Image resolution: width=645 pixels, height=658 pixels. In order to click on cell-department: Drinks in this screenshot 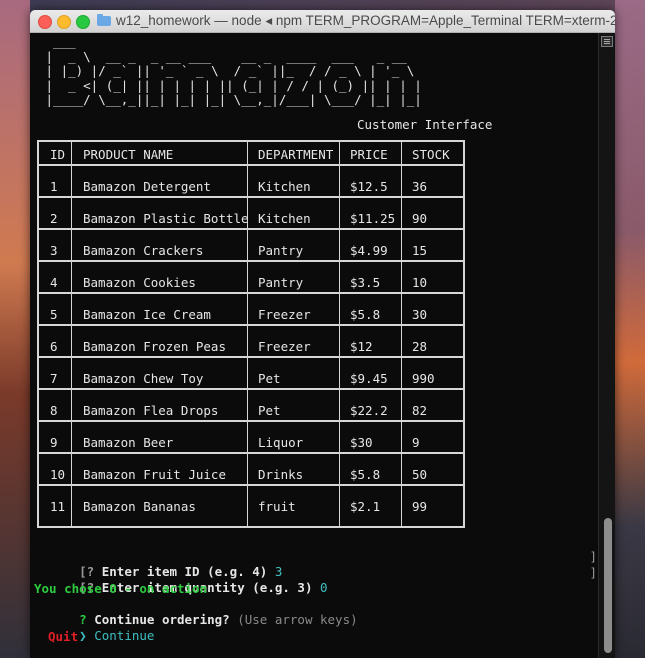, I will do `click(281, 474)`.